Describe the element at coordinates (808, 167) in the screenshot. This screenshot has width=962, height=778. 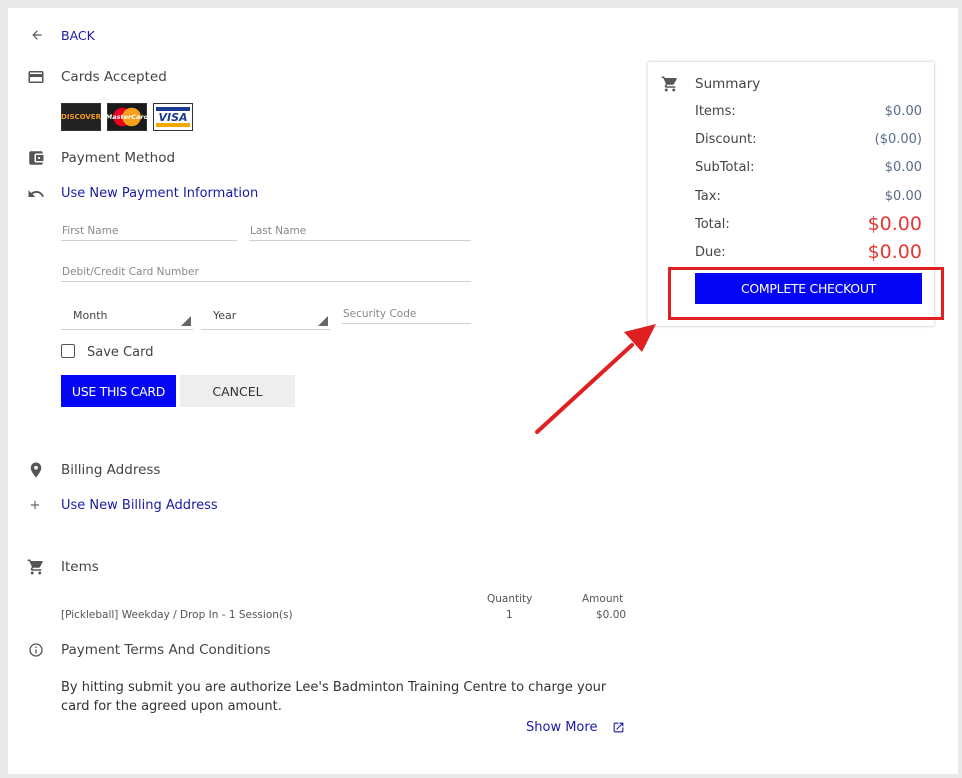
I see `summary-subtotal-row: SubTotal: $0.00` at that location.